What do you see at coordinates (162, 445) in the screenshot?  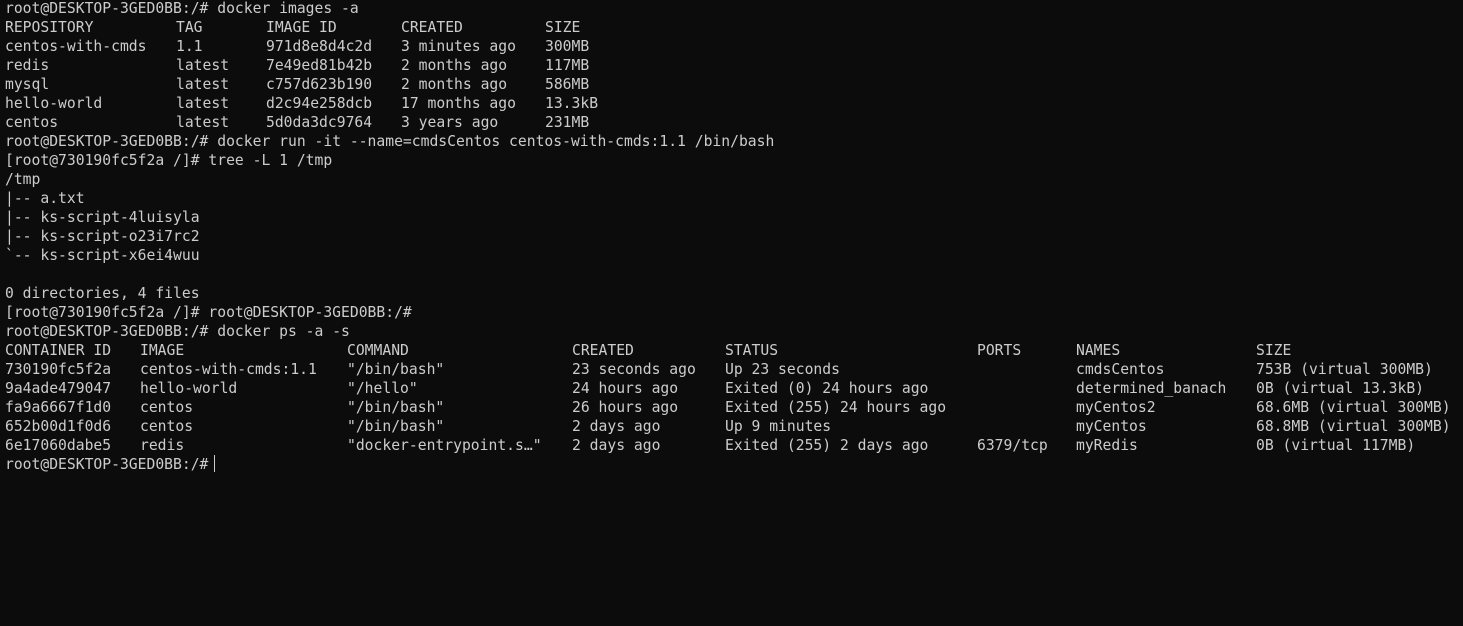 I see `image-cell: redis` at bounding box center [162, 445].